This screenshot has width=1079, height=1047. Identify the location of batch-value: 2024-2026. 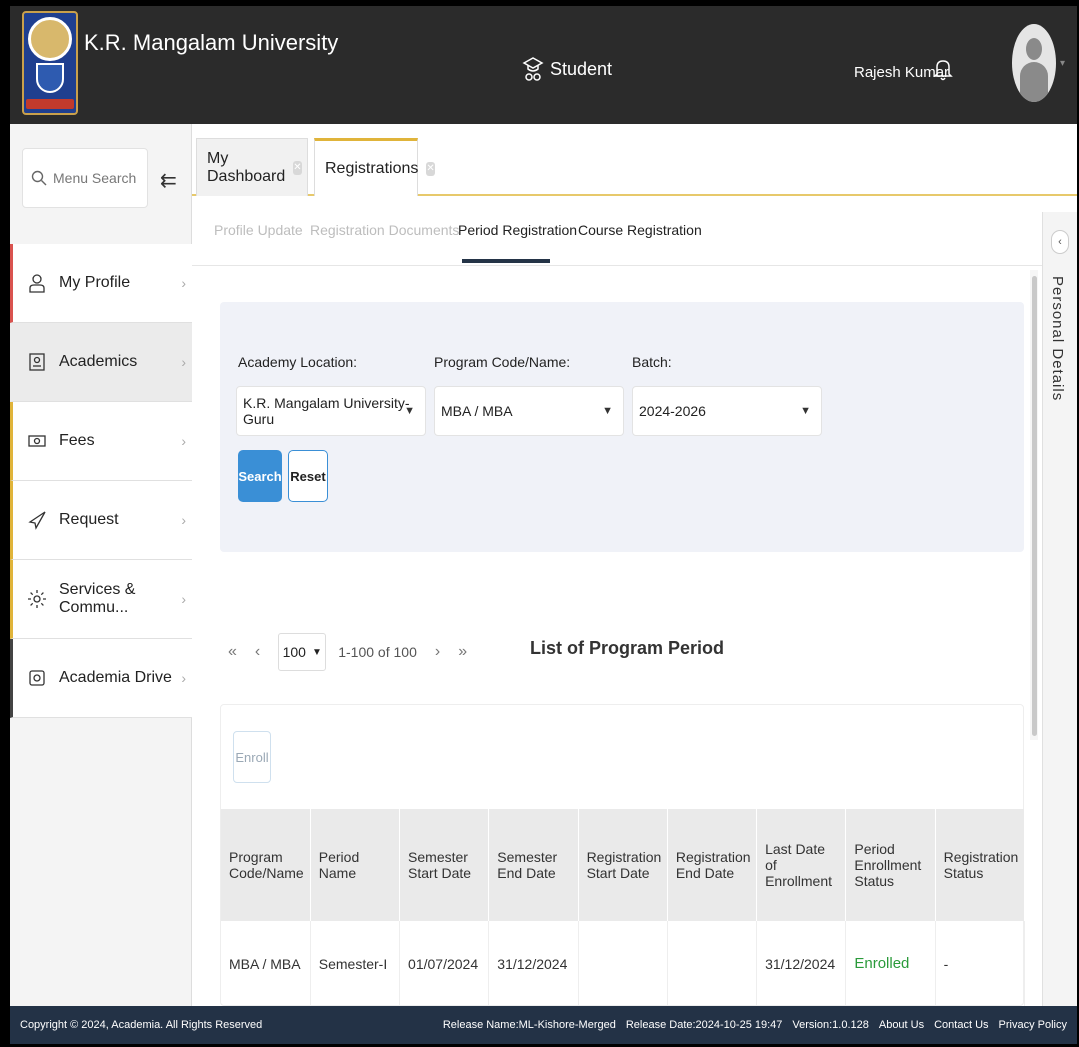
(672, 411).